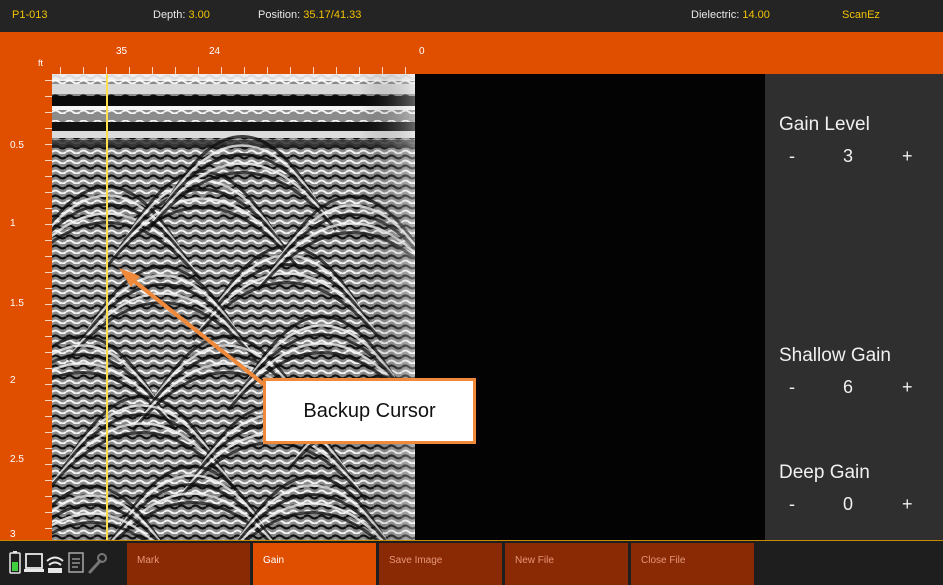 This screenshot has width=943, height=585. What do you see at coordinates (715, 15) in the screenshot?
I see `dielectric-label: Dielectric:` at bounding box center [715, 15].